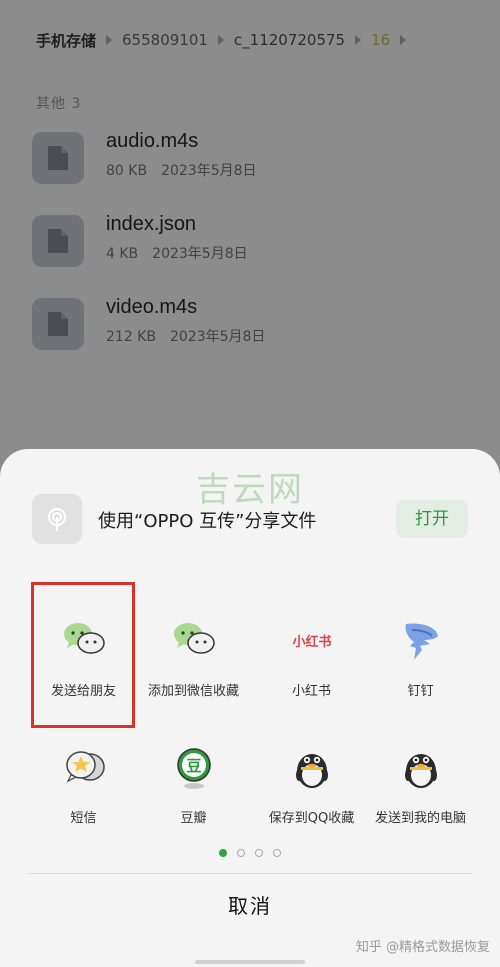  I want to click on file-name: audio.m4s, so click(152, 141).